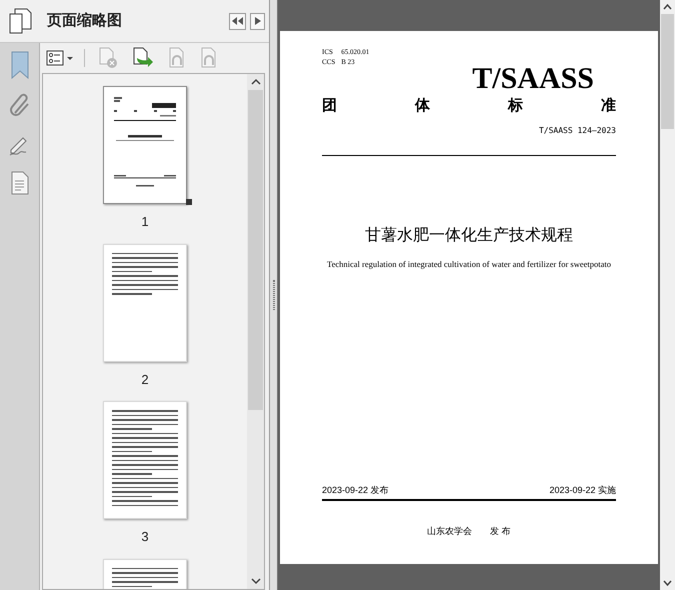 Image resolution: width=675 pixels, height=590 pixels. I want to click on document-title: 甘薯水肥一体化生产技术规程, so click(469, 236).